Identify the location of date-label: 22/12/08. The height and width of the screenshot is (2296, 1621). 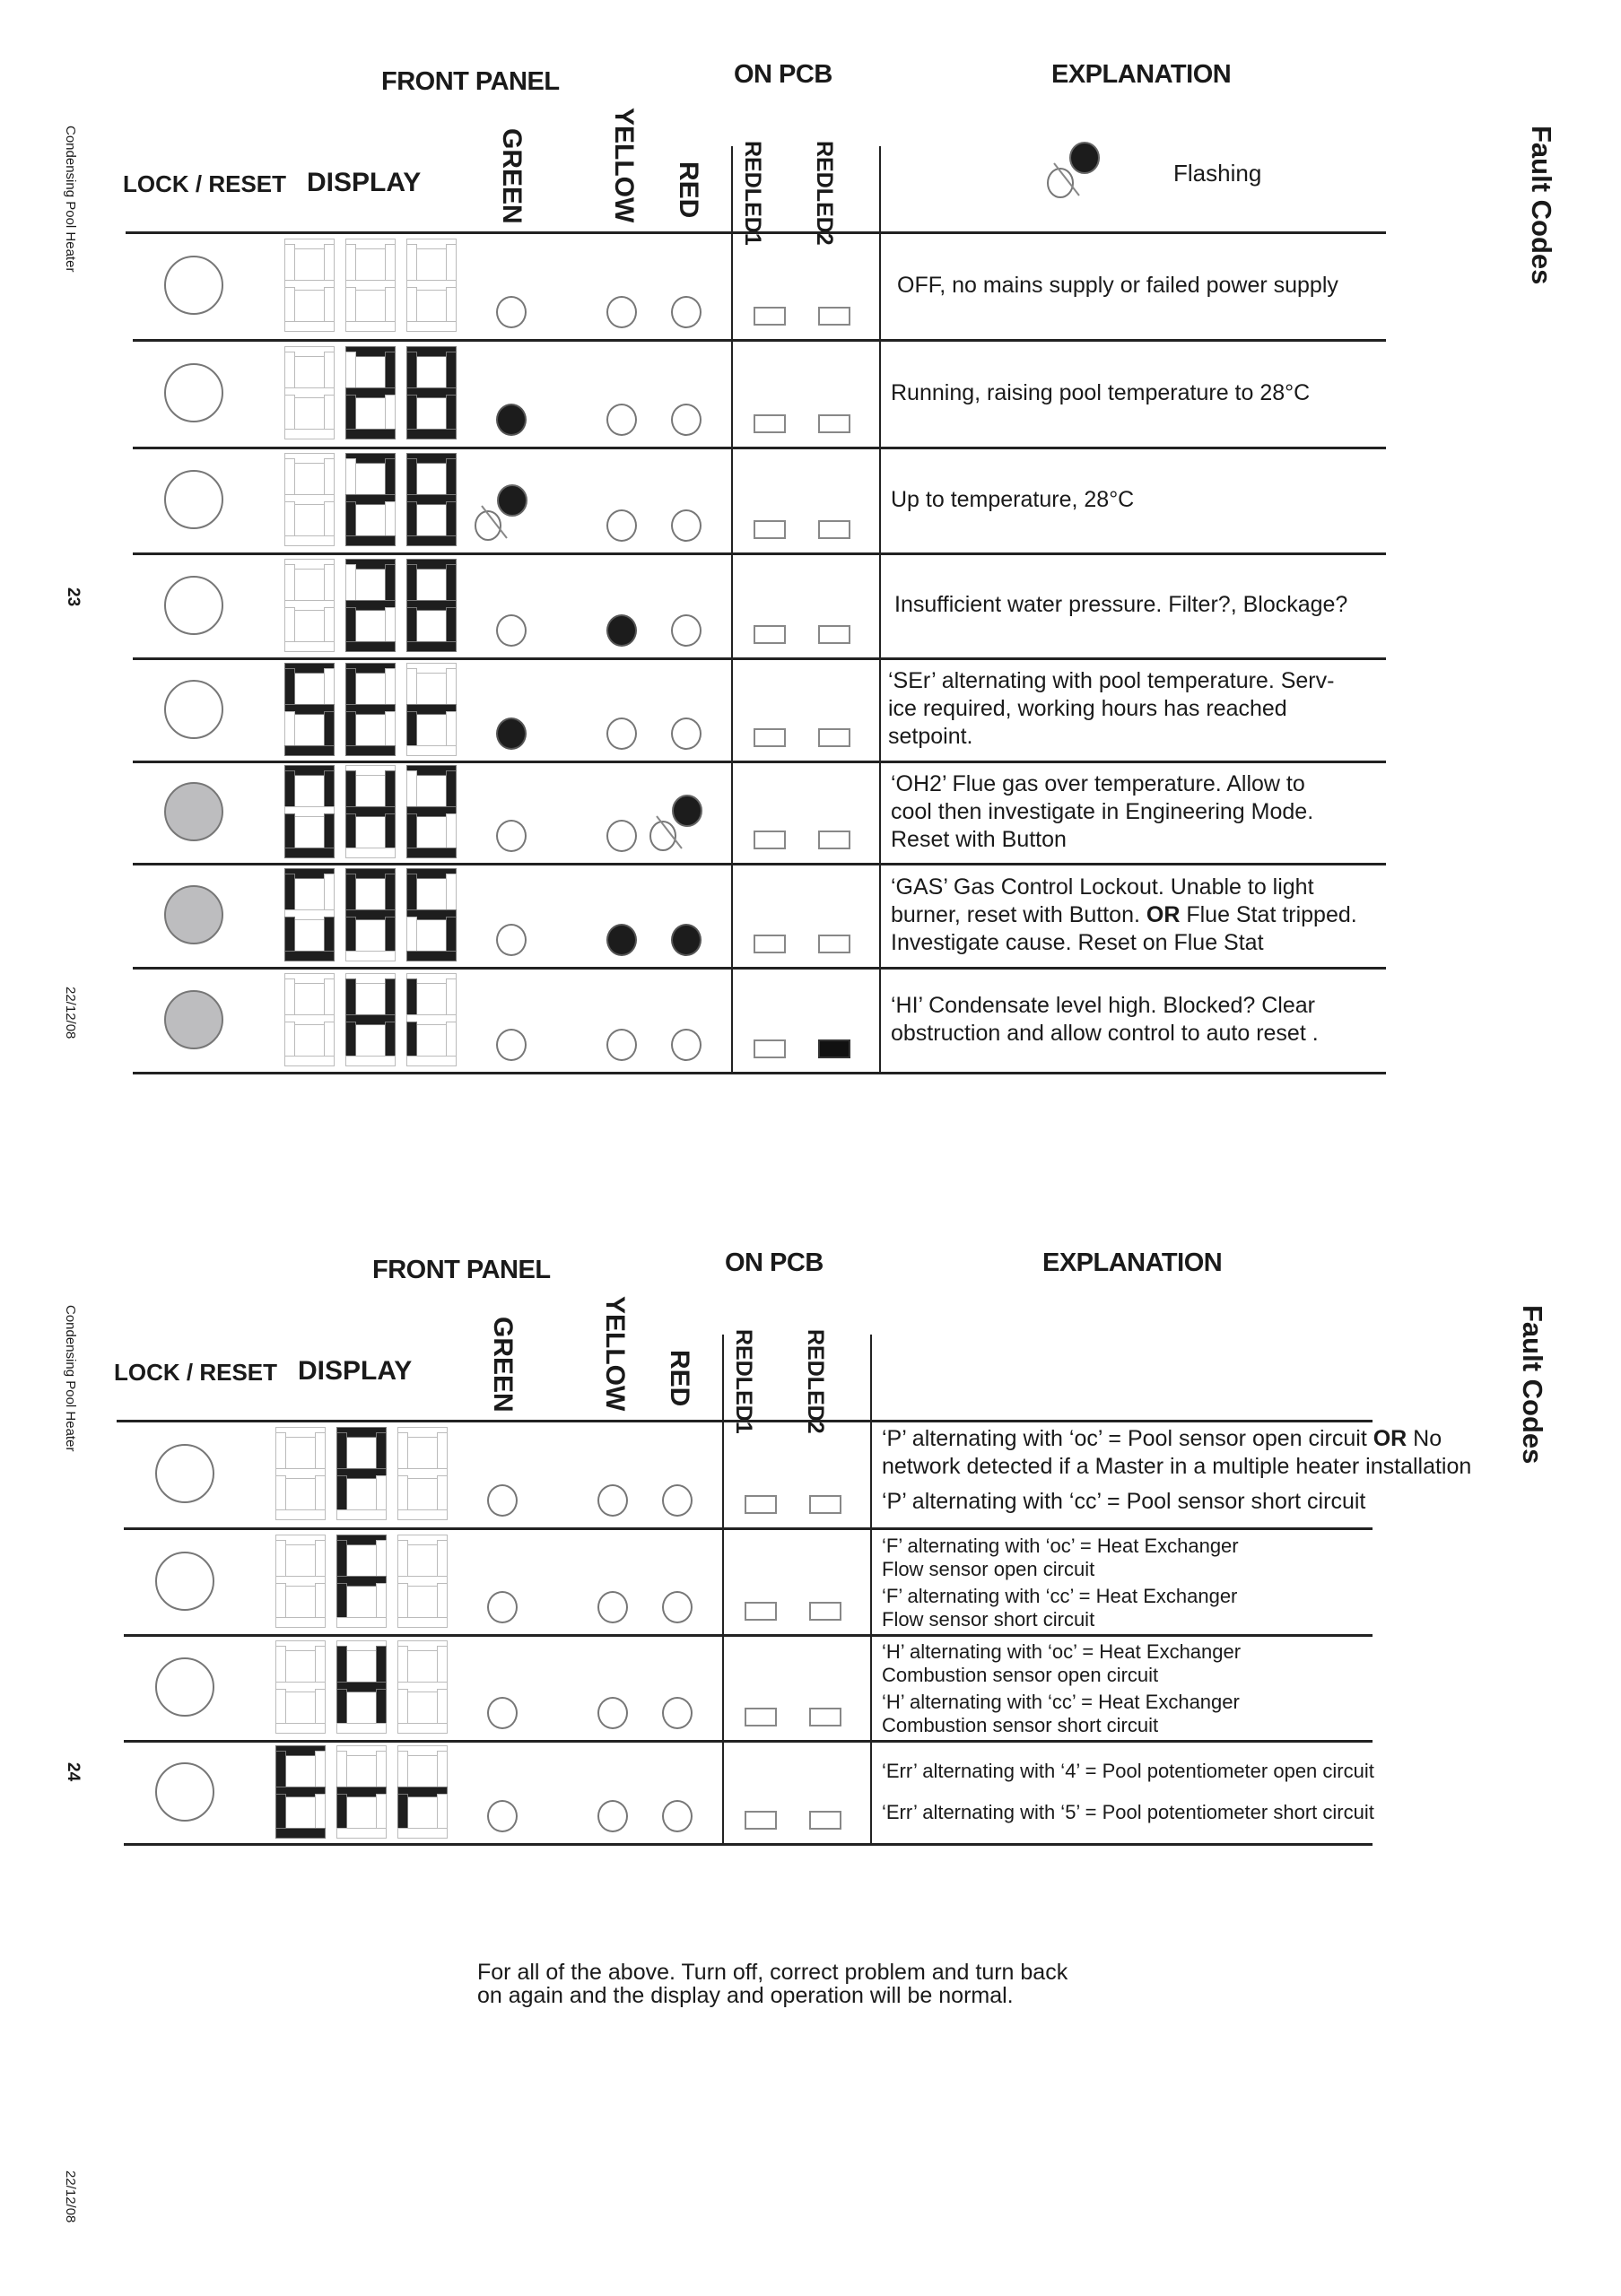
(70, 1013).